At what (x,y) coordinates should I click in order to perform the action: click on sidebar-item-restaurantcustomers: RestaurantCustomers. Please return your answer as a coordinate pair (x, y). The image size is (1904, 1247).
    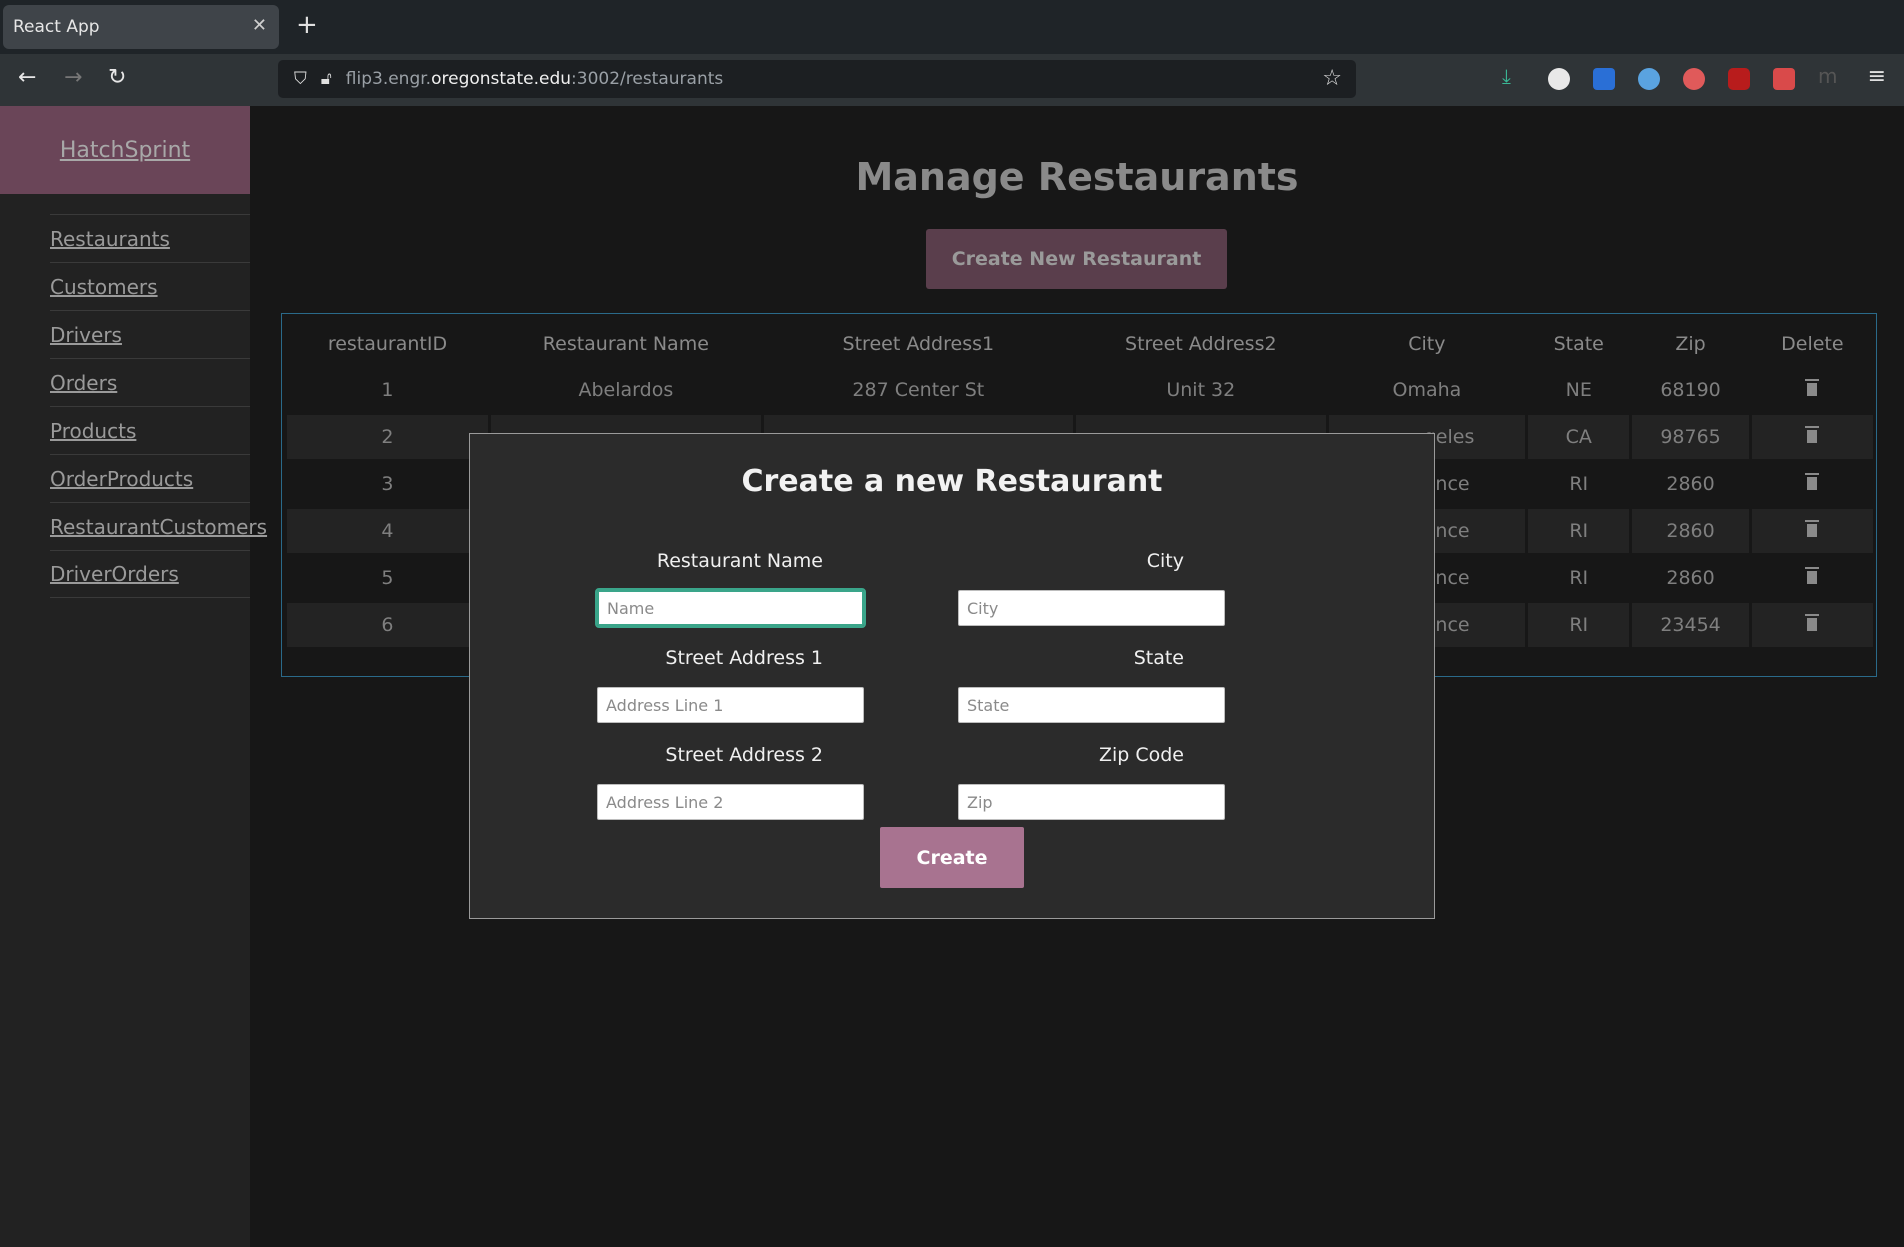
    Looking at the image, I should click on (158, 526).